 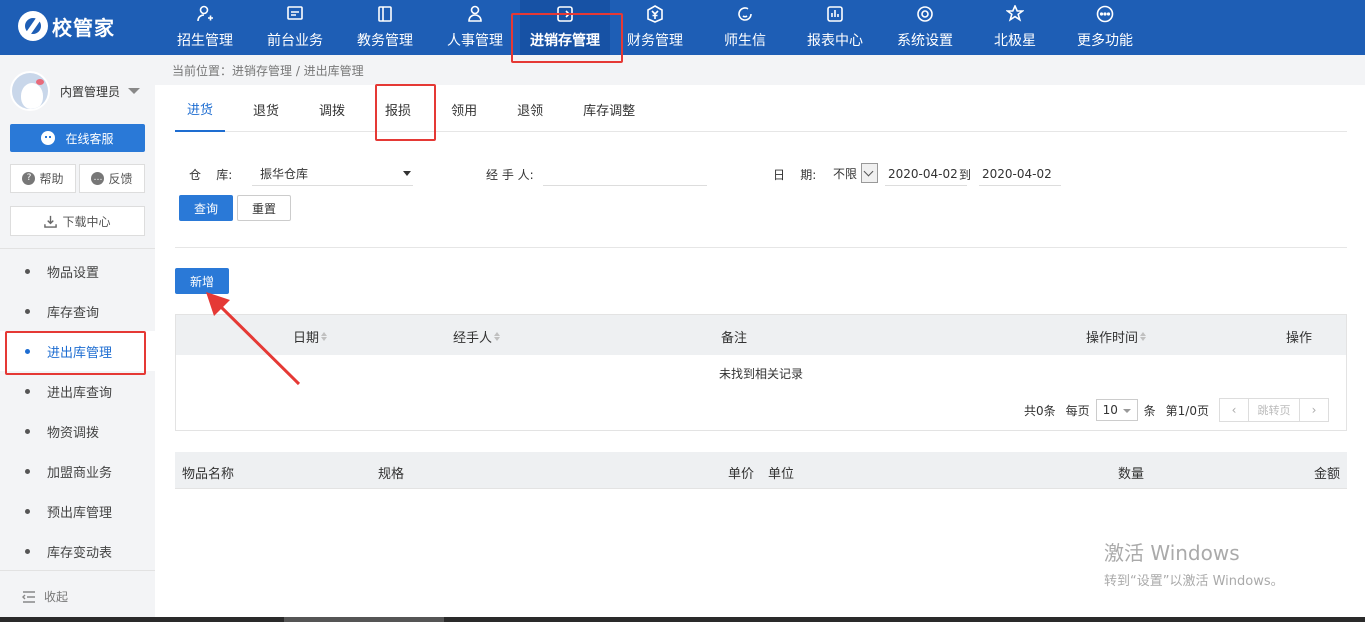 I want to click on exchange-icon, so click(x=565, y=14).